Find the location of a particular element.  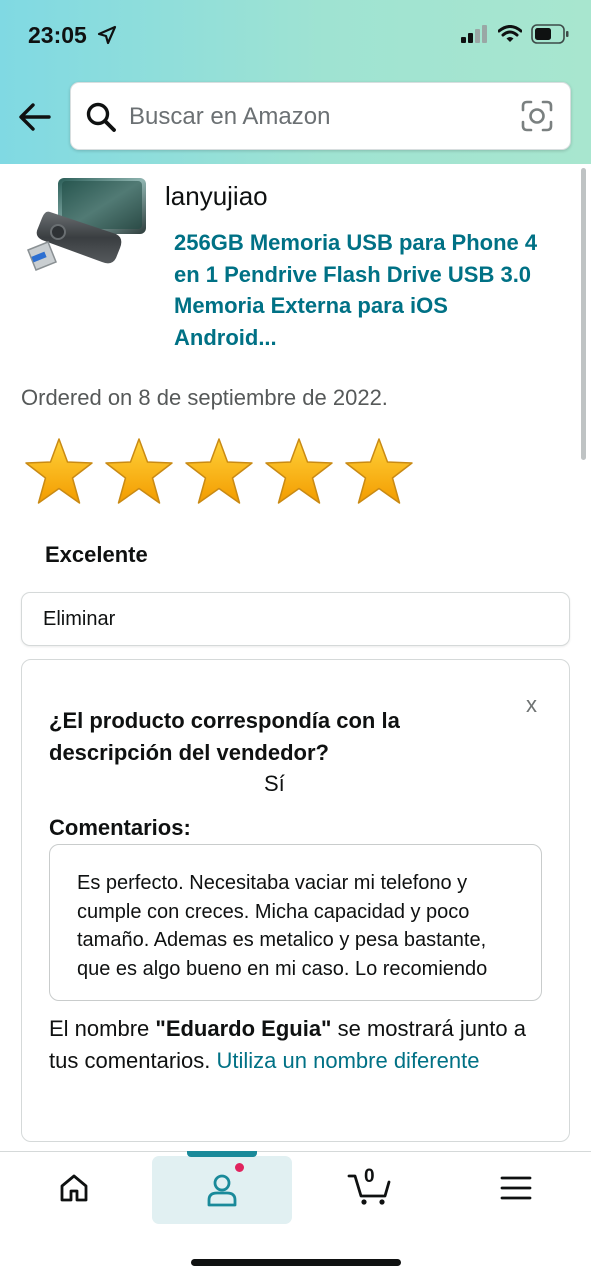

order-date: Ordered on 8 de septiembre de 2022. is located at coordinates (204, 397).